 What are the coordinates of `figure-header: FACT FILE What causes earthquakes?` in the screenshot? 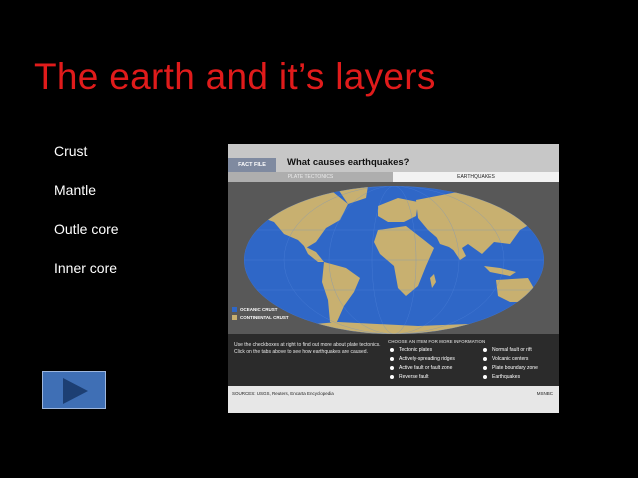 It's located at (393, 158).